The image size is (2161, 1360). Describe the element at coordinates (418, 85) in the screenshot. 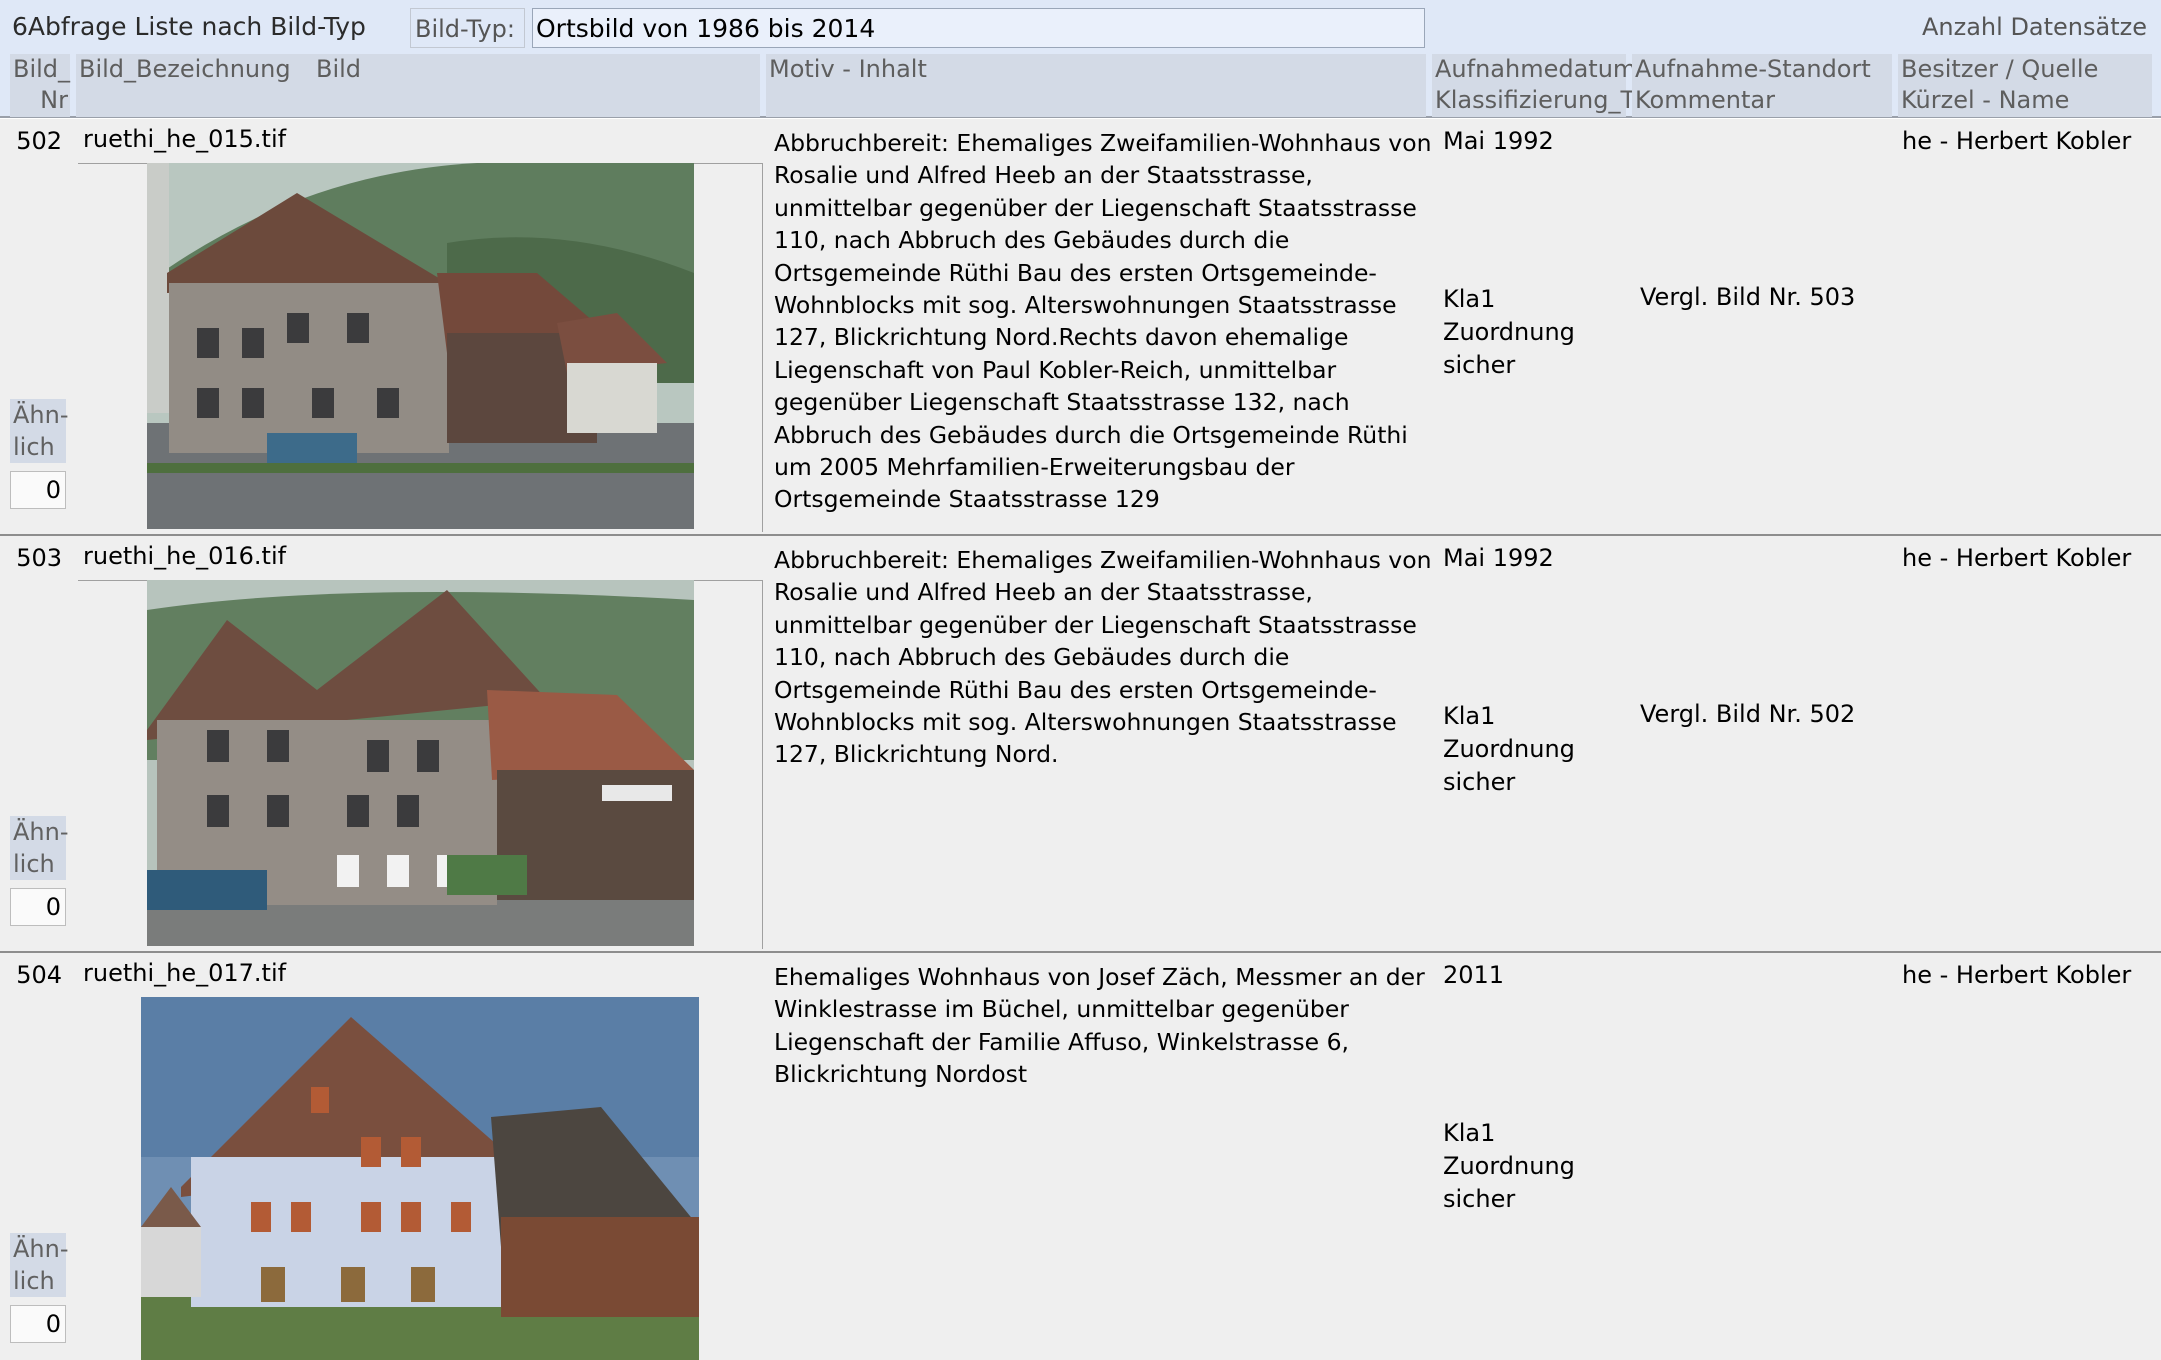

I see `col-header-bezeichnung: Bild_Bezeichnung Bild` at that location.